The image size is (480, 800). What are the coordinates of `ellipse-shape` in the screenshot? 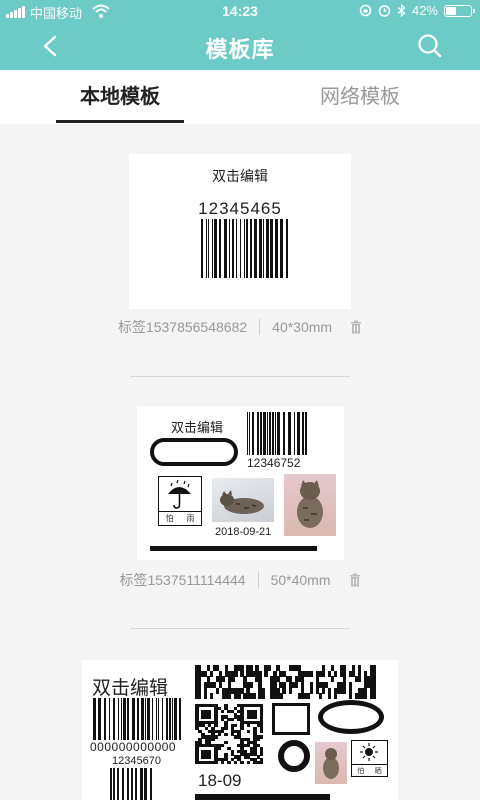 It's located at (351, 717).